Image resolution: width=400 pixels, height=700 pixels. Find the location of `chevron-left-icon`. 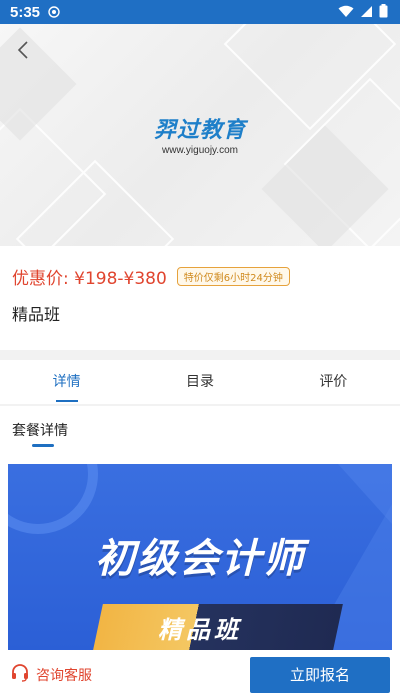

chevron-left-icon is located at coordinates (22, 50).